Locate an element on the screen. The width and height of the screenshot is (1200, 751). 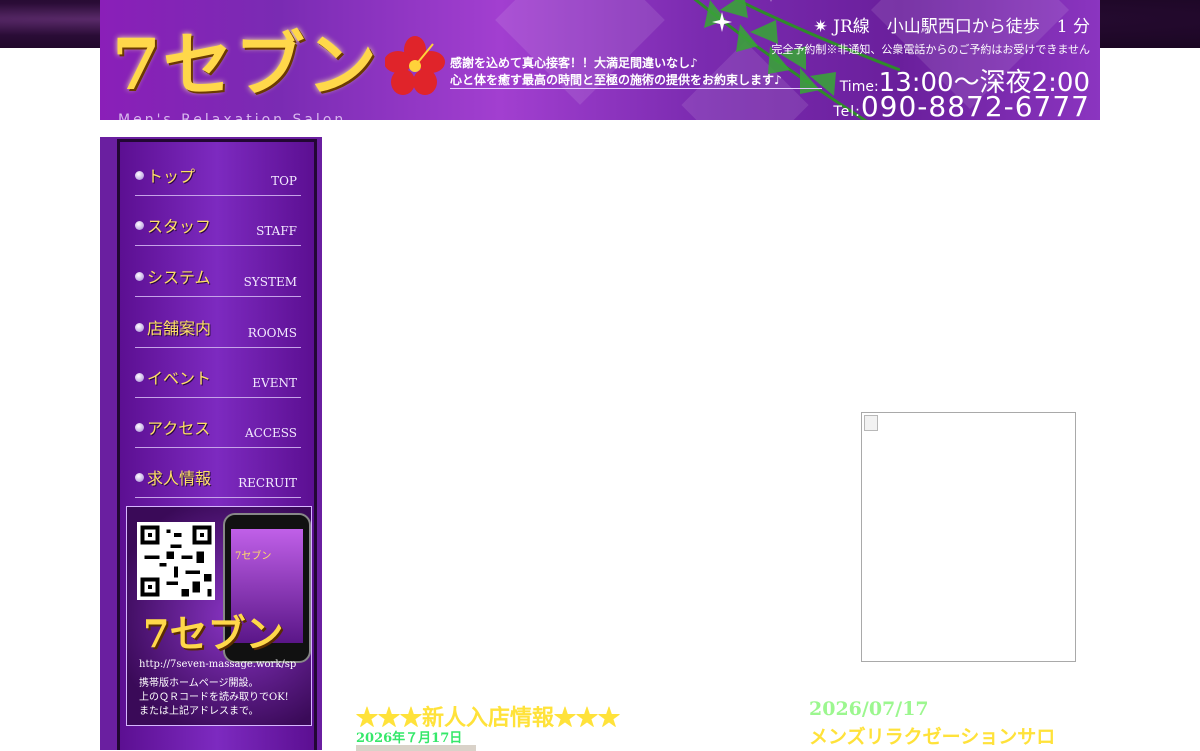
mobile-banner-text-2: 上のＱＲコードを読み取りでOK! is located at coordinates (214, 697).